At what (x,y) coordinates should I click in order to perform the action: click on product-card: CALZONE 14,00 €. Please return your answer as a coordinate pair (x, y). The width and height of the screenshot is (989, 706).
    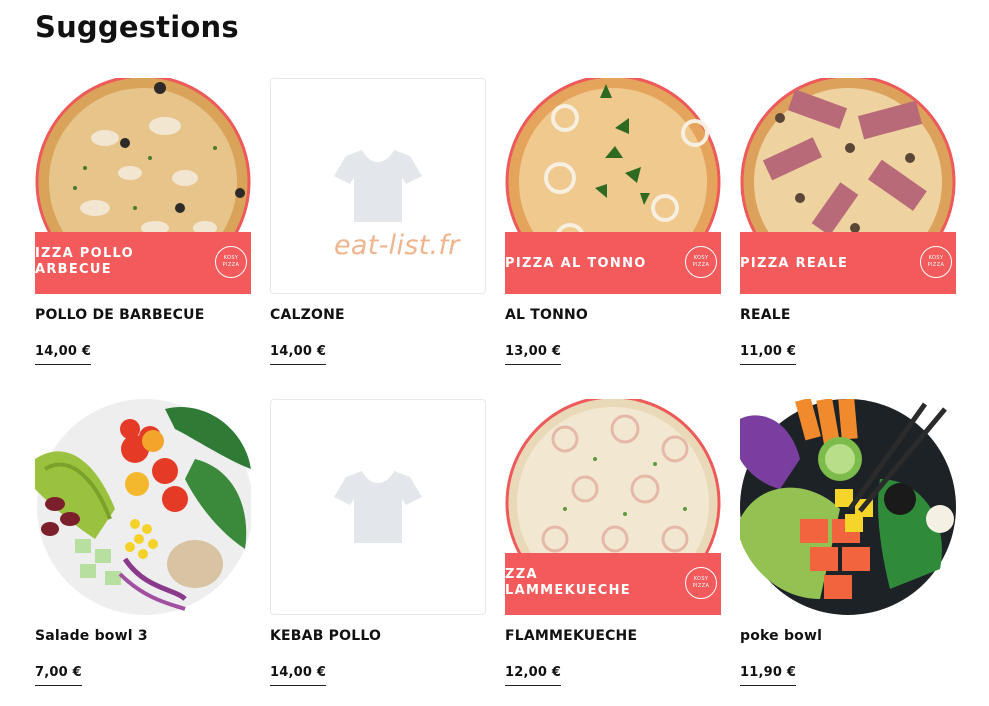
    Looking at the image, I should click on (378, 221).